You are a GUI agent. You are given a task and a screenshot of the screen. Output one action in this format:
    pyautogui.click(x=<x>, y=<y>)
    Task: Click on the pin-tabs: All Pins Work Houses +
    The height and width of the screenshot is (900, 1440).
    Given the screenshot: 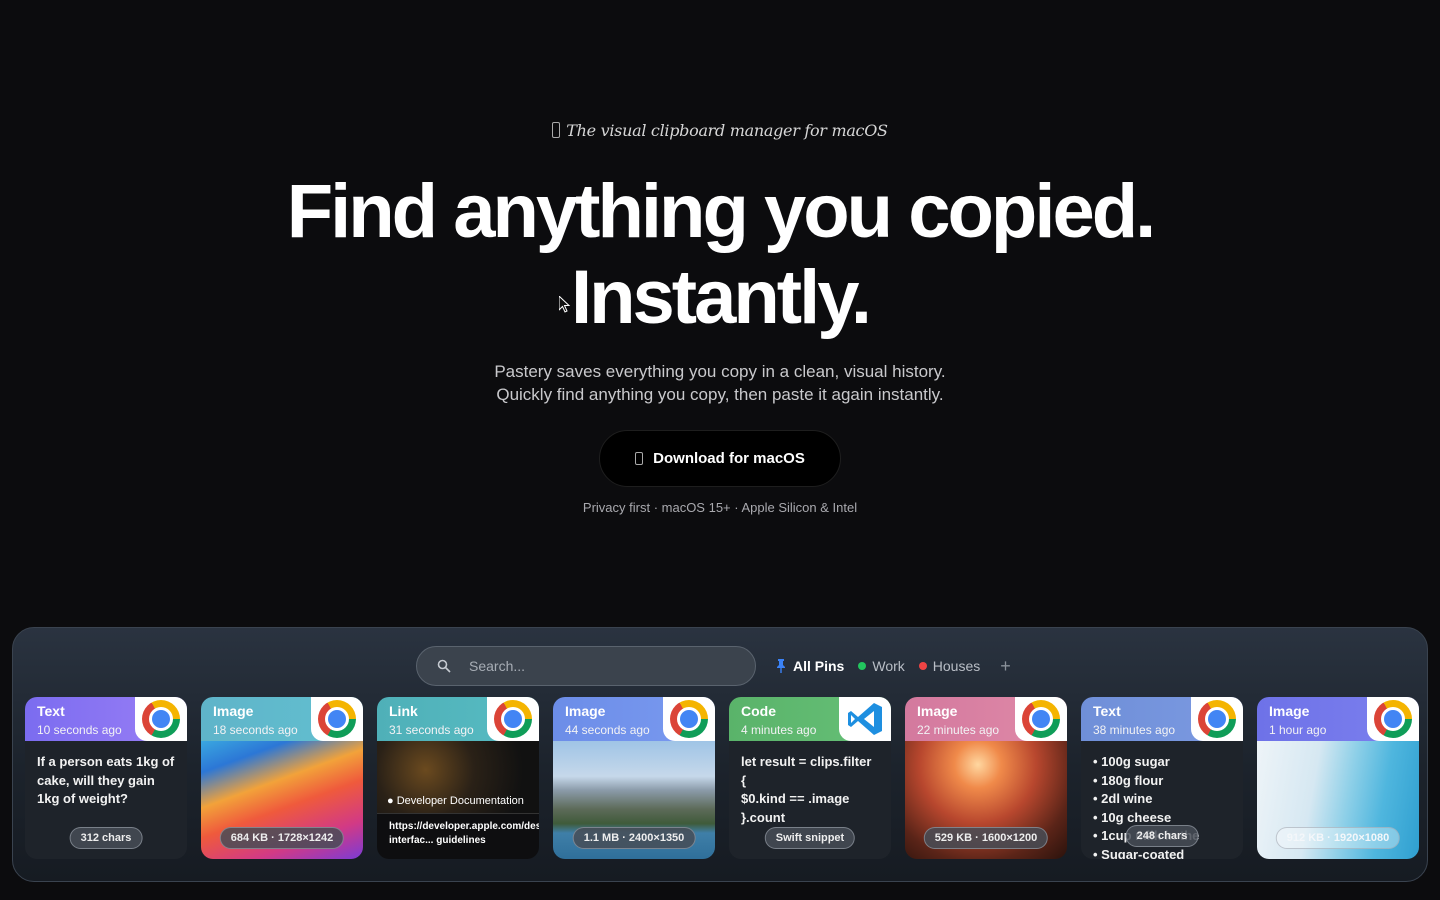 What is the action you would take?
    pyautogui.click(x=893, y=666)
    